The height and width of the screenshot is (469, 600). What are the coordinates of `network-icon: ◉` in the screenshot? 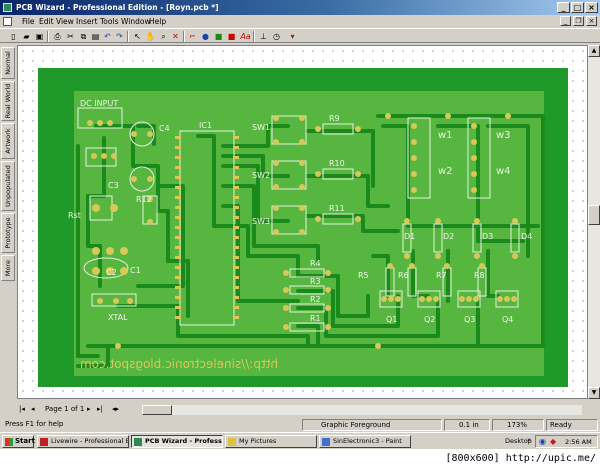 It's located at (542, 441).